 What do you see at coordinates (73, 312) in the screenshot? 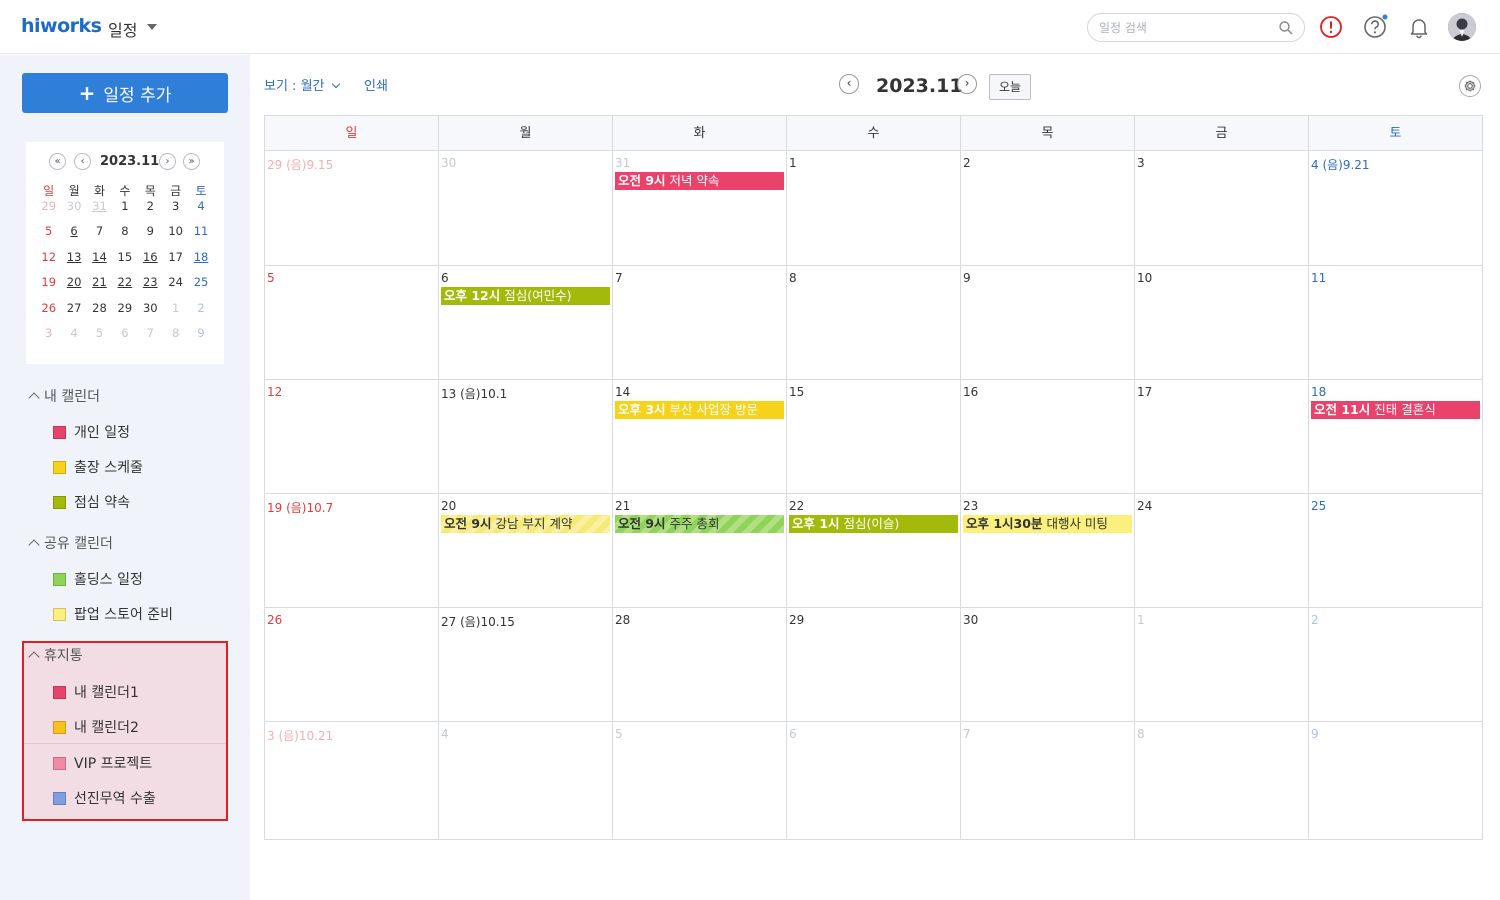
I see `mini-calendar-day: 27` at bounding box center [73, 312].